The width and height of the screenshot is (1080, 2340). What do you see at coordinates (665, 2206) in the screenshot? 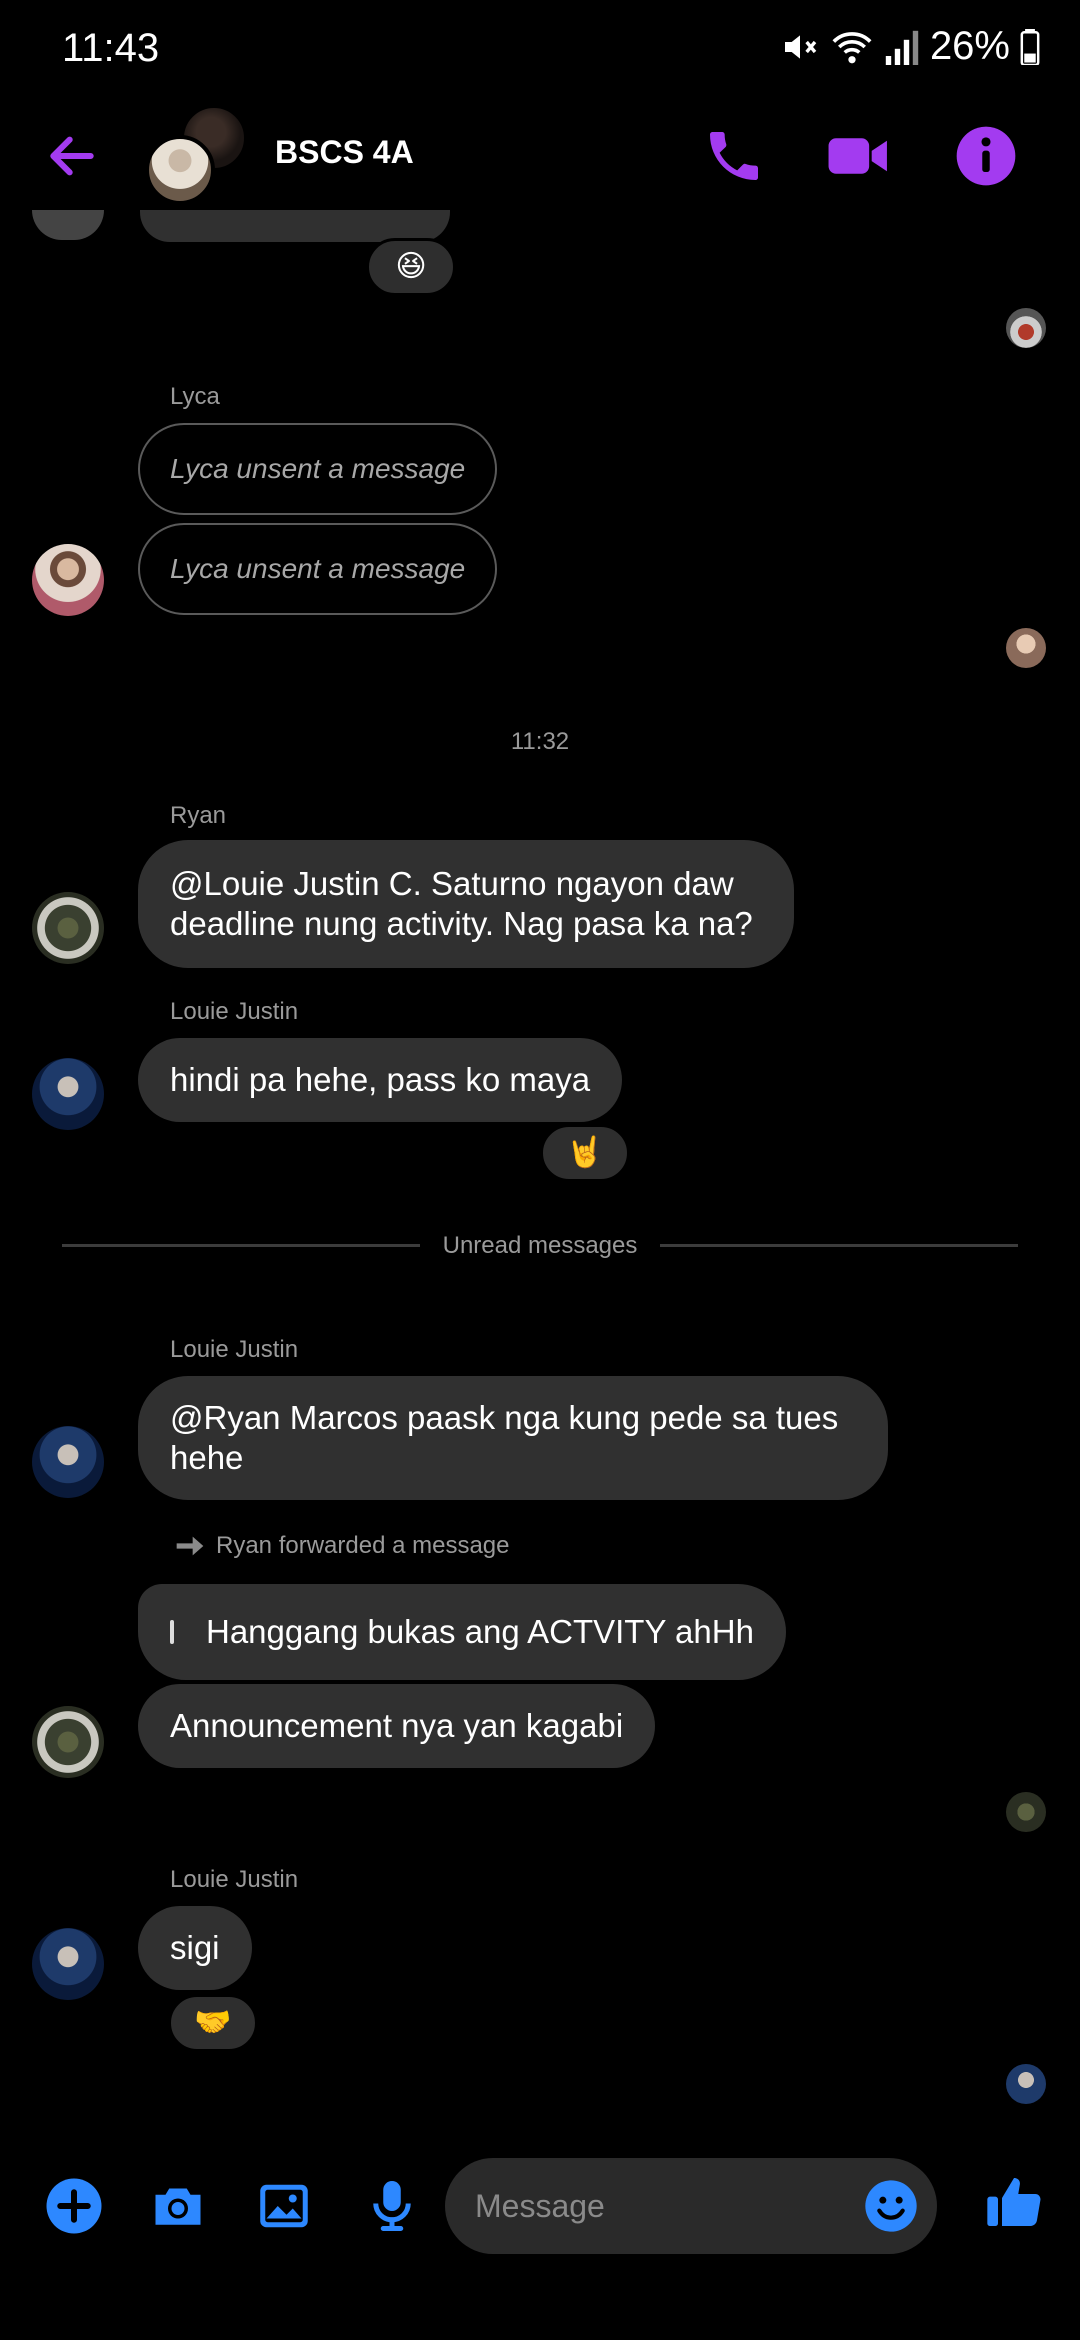
I see `message-input` at bounding box center [665, 2206].